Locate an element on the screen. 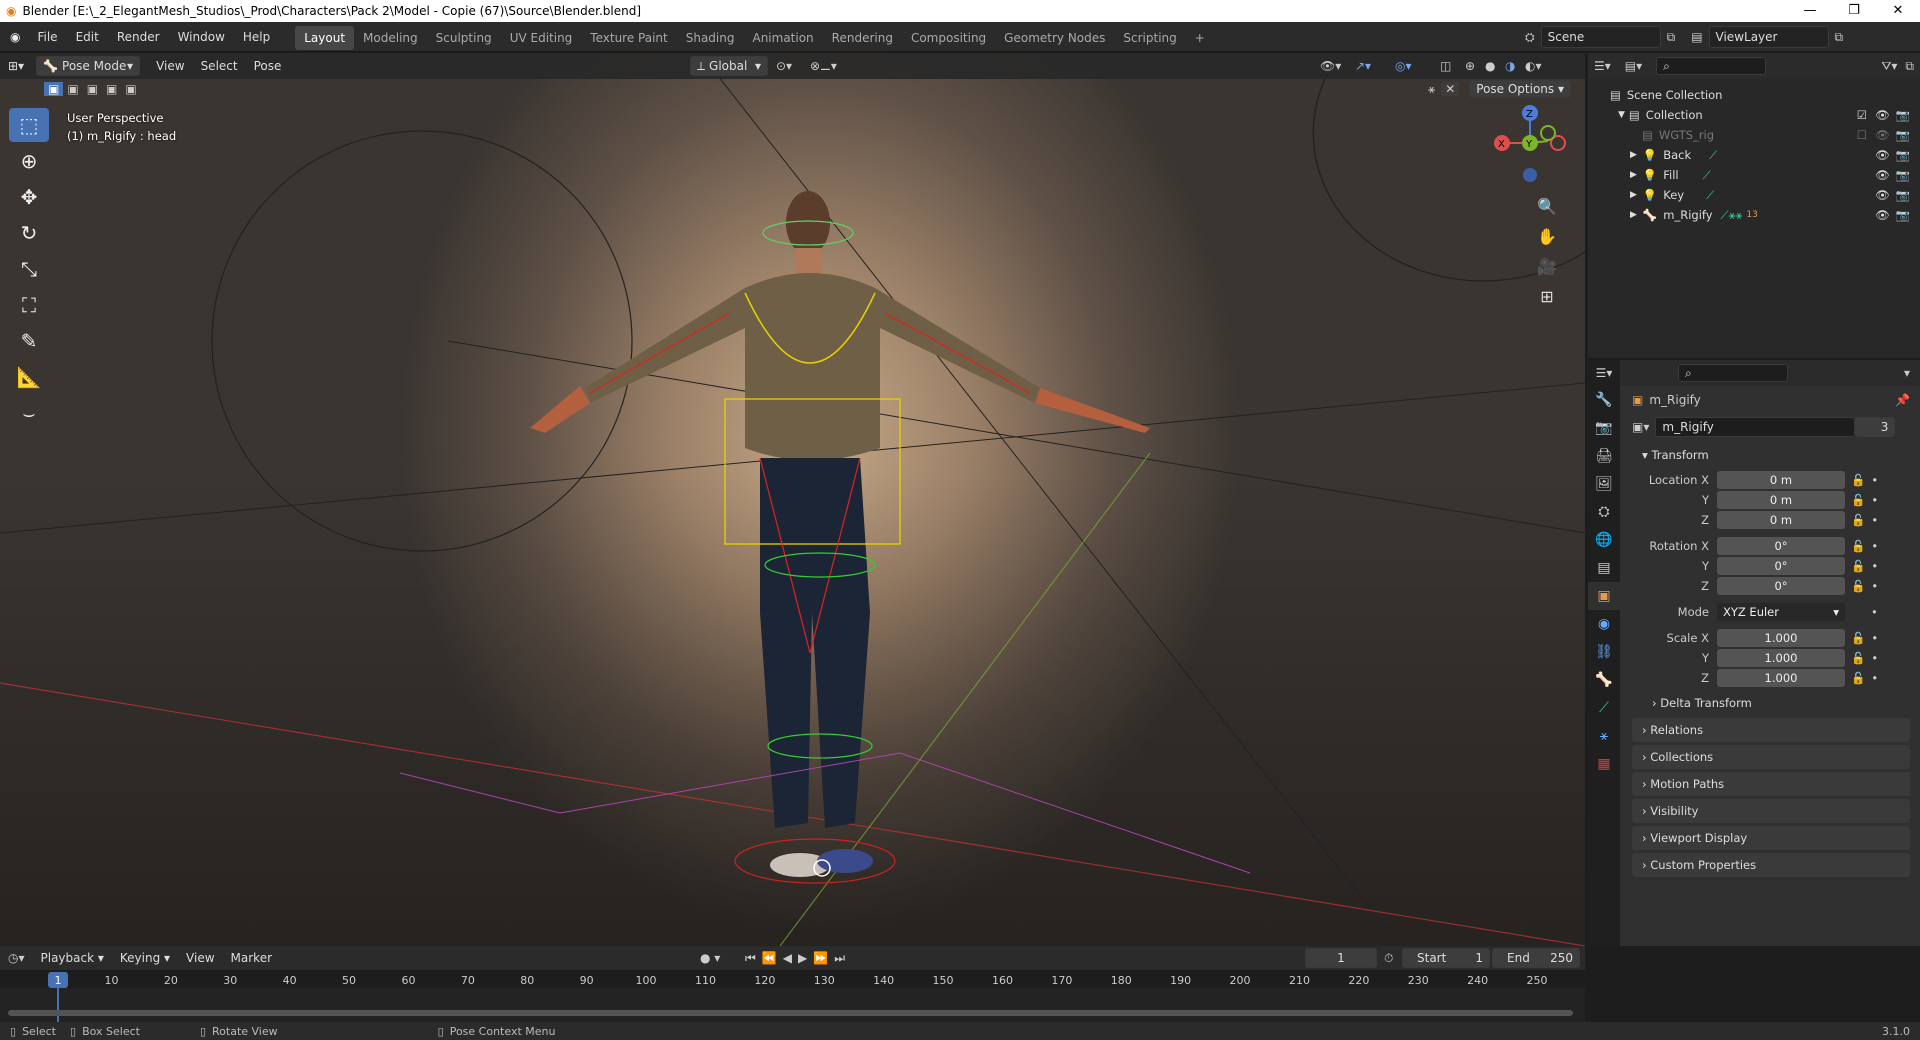 Image resolution: width=1920 pixels, height=1040 pixels. scene-tab-icon: ⛭ is located at coordinates (1604, 512).